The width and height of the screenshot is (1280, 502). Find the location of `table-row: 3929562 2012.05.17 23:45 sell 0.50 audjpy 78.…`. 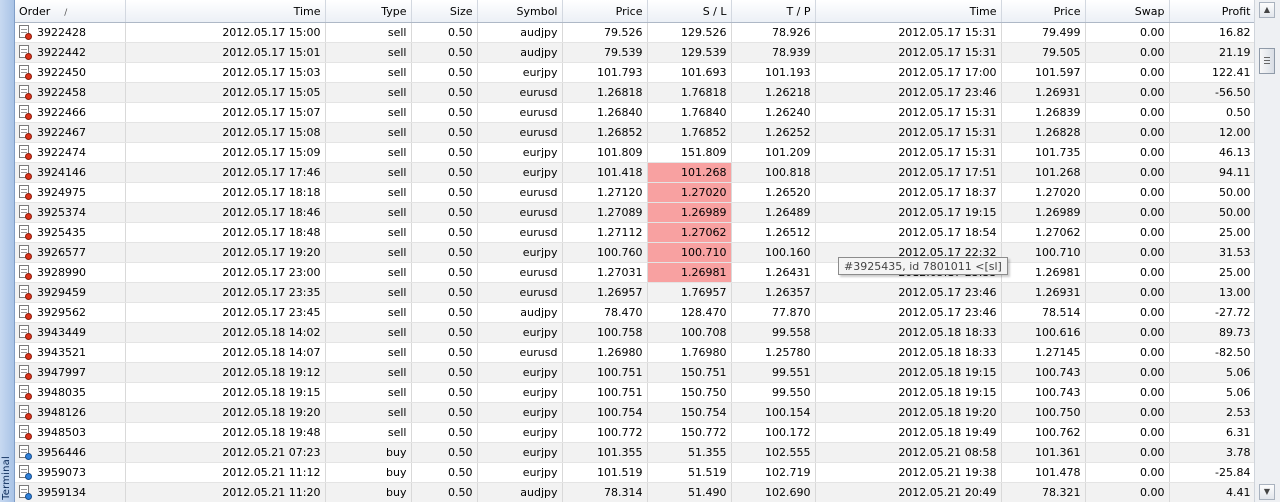

table-row: 3929562 2012.05.17 23:45 sell 0.50 audjpy 78.… is located at coordinates (635, 312).